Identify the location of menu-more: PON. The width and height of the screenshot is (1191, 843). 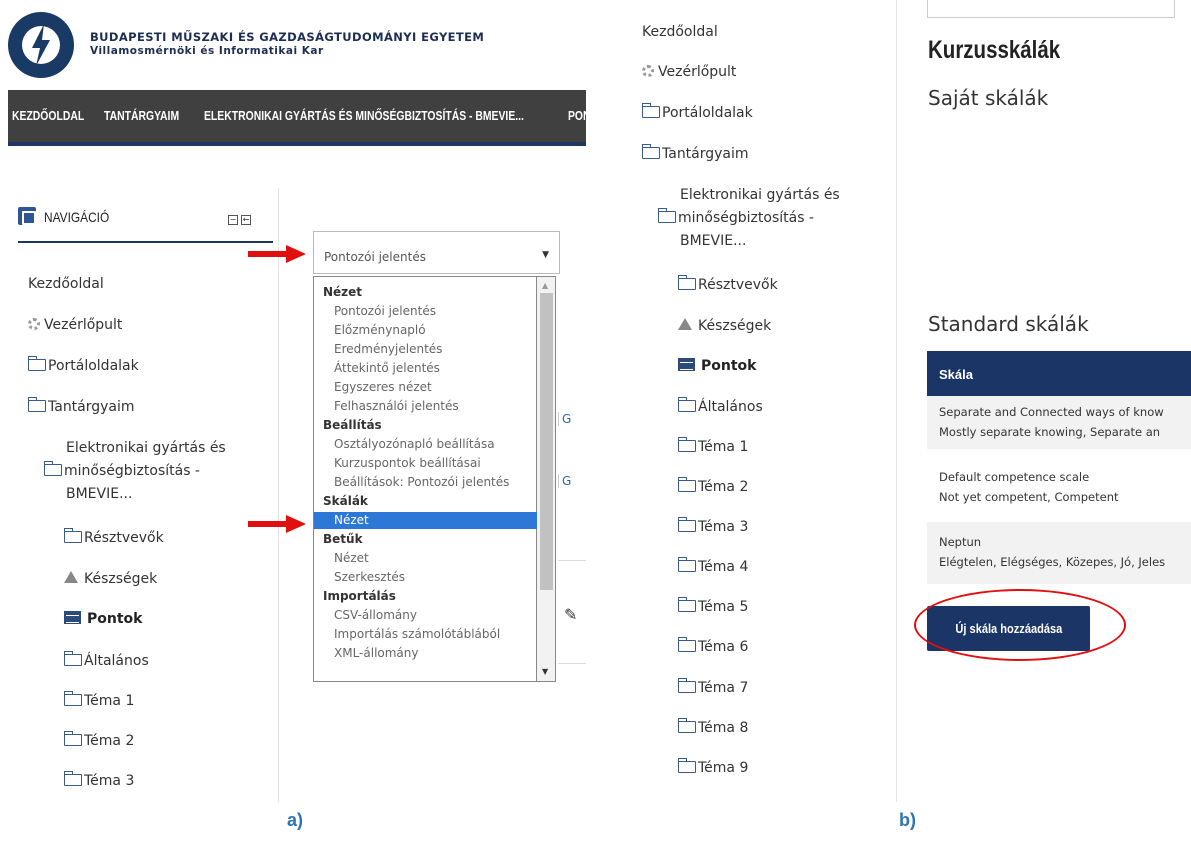
(577, 115).